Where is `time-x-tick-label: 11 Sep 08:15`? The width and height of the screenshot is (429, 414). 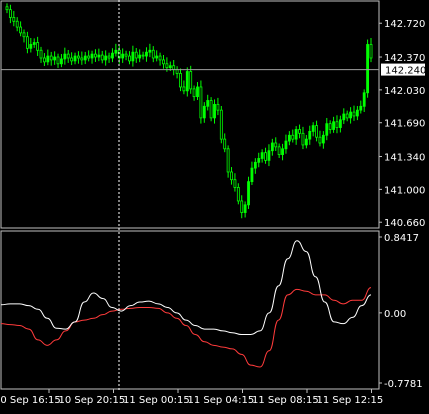 time-x-tick-label: 11 Sep 08:15 is located at coordinates (285, 400).